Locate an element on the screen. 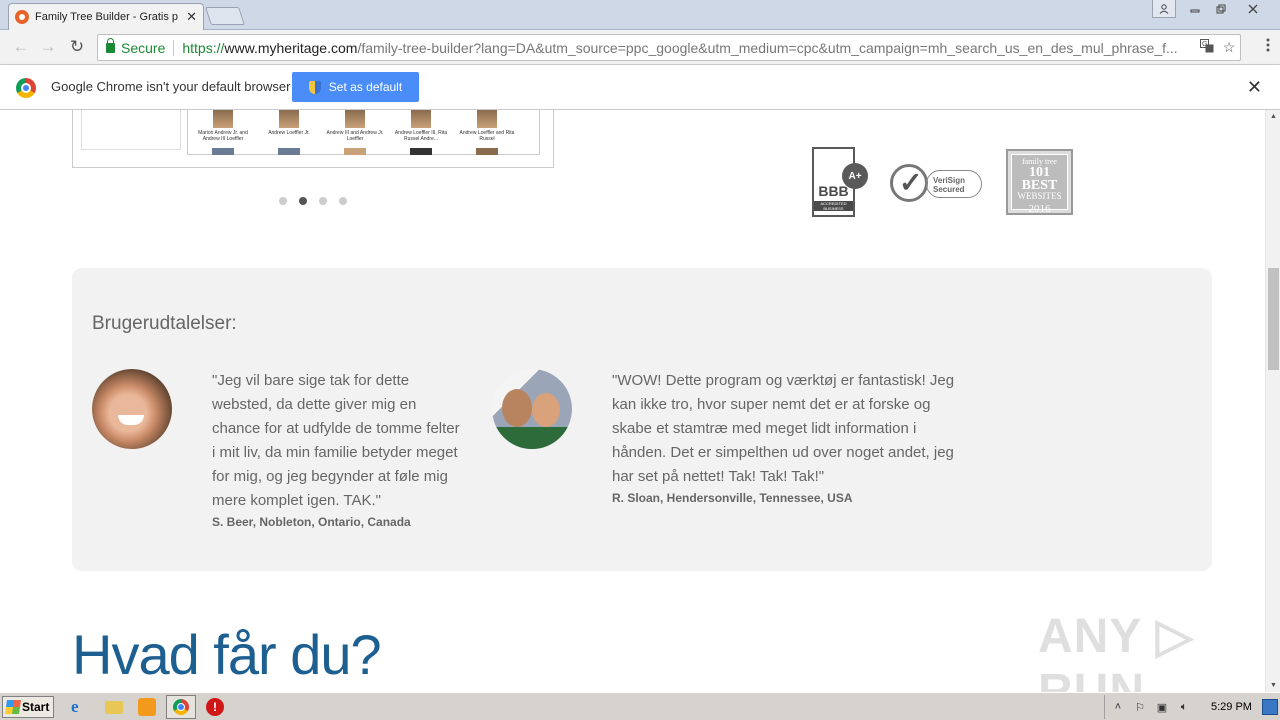 This screenshot has height=720, width=1280. secure-label: Secure is located at coordinates (143, 47).